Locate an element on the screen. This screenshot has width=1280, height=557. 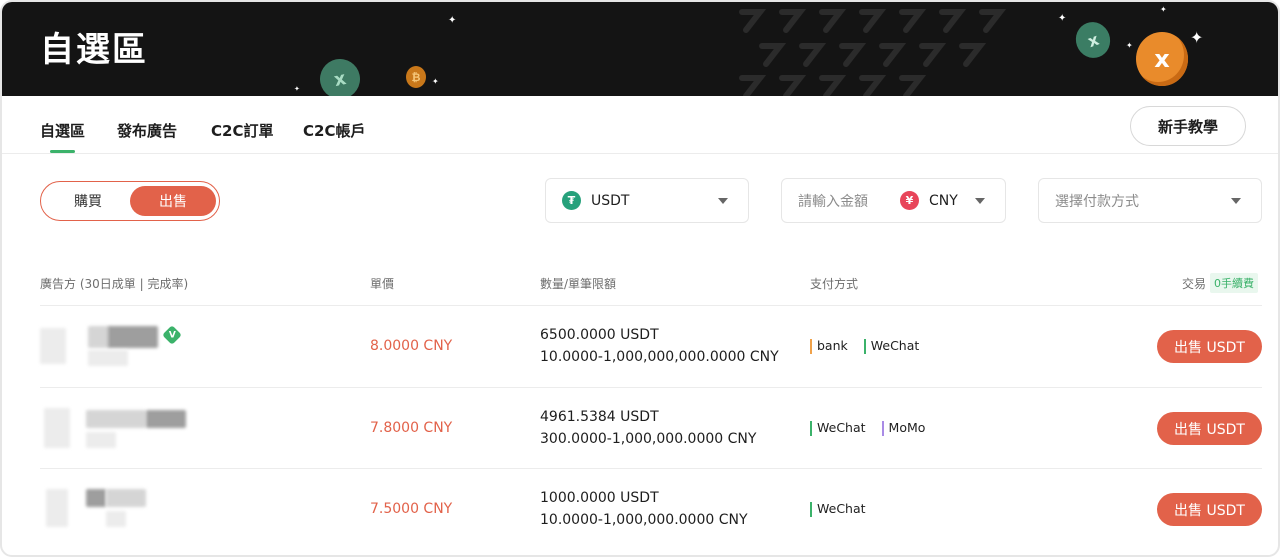
usdt-icon: ₮ is located at coordinates (571, 200).